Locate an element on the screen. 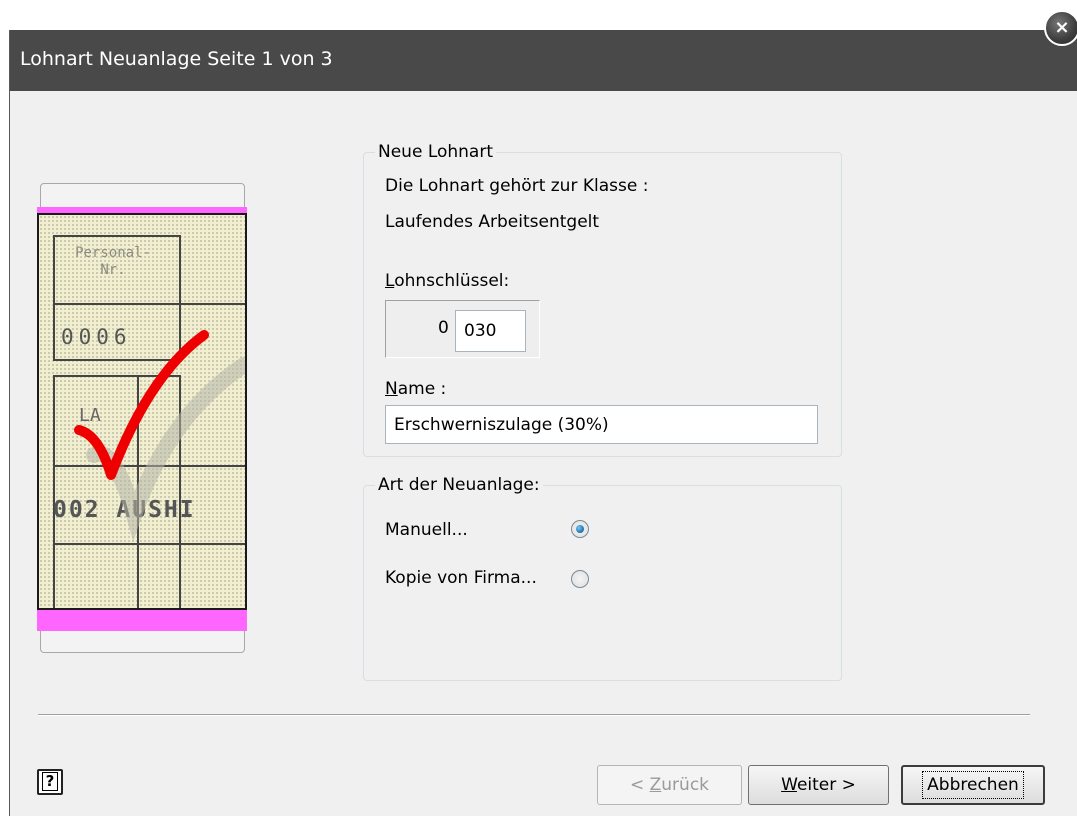  lohnschluessel-prefix: 0 is located at coordinates (443, 328).